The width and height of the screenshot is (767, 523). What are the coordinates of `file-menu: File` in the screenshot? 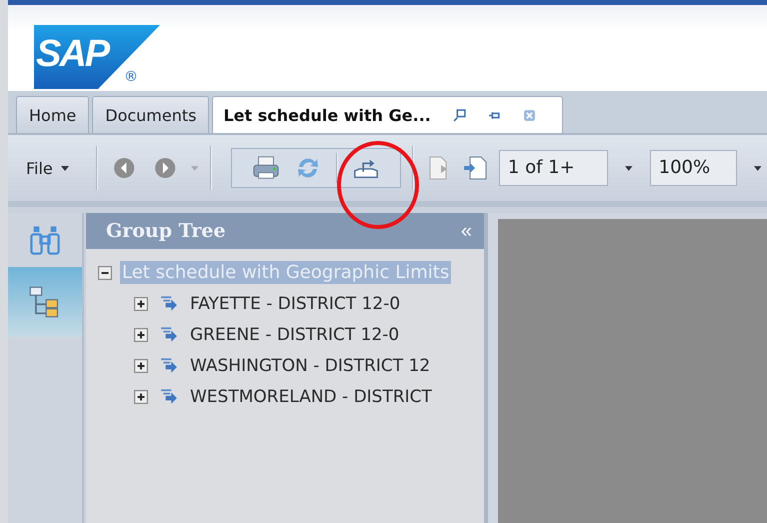 It's located at (48, 168).